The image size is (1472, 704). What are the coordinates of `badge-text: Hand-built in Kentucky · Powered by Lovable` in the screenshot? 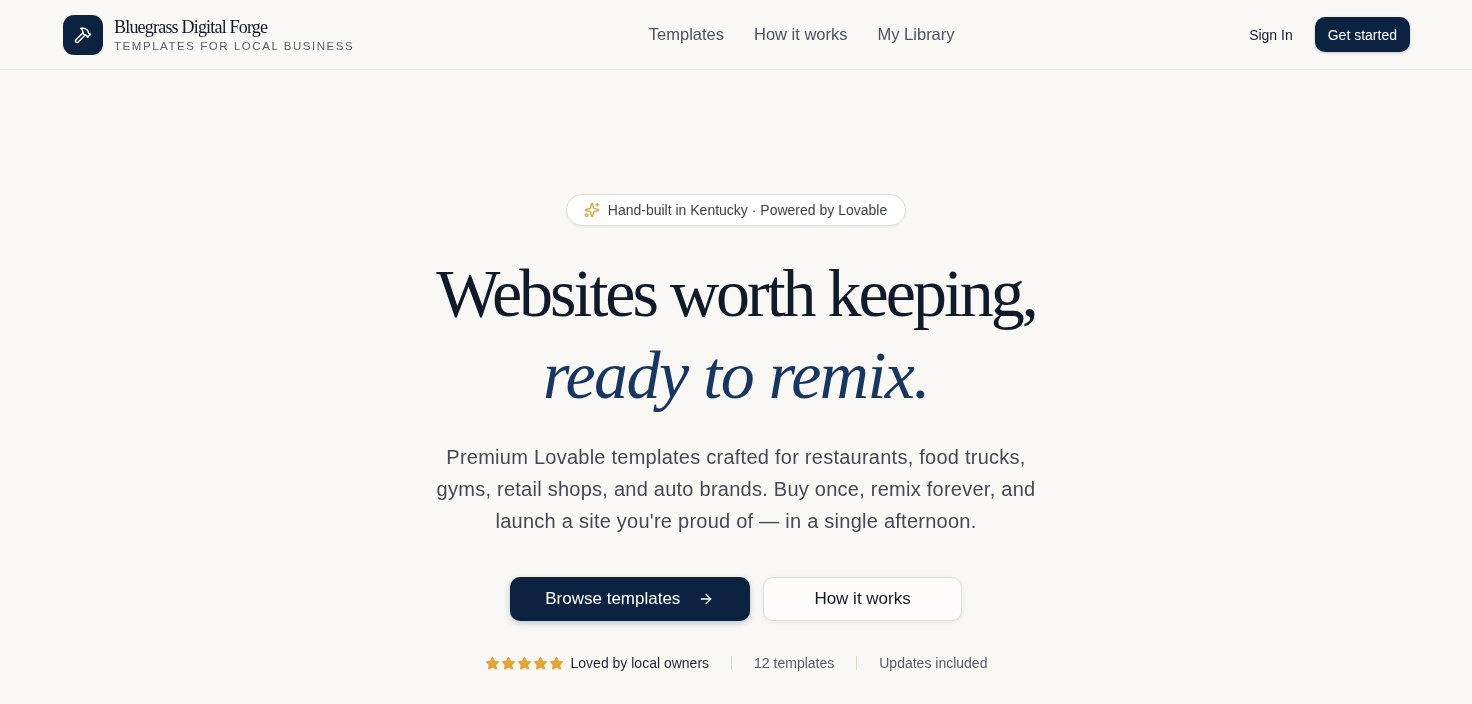 It's located at (747, 210).